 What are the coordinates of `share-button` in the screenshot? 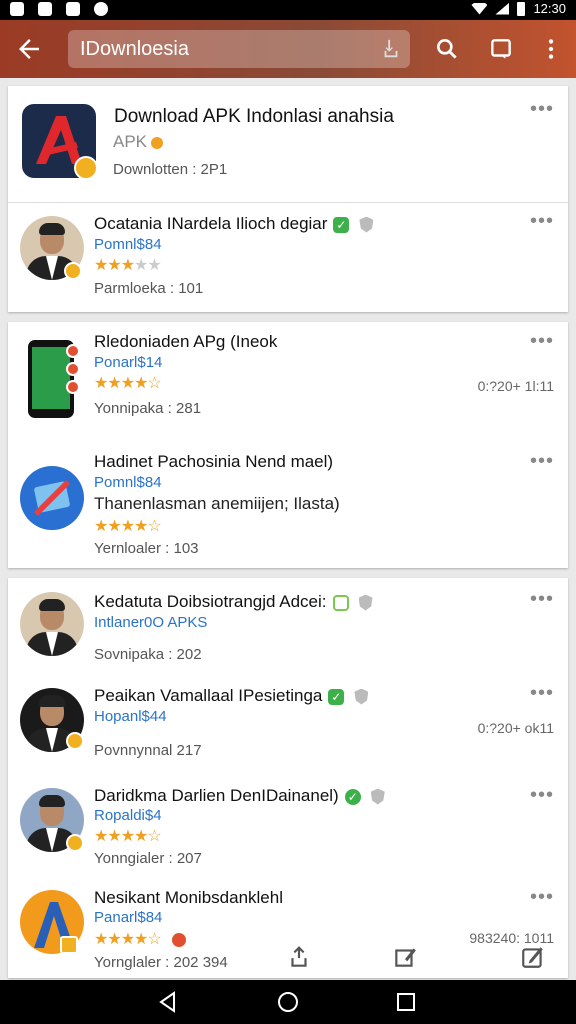 It's located at (299, 957).